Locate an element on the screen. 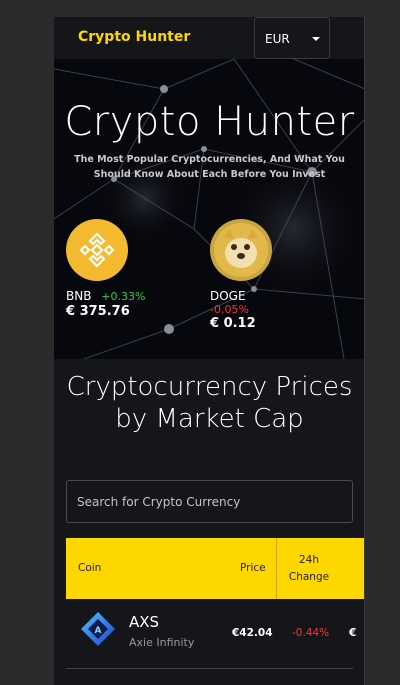 The image size is (400, 685). carousel-price: € 375.76 is located at coordinates (98, 311).